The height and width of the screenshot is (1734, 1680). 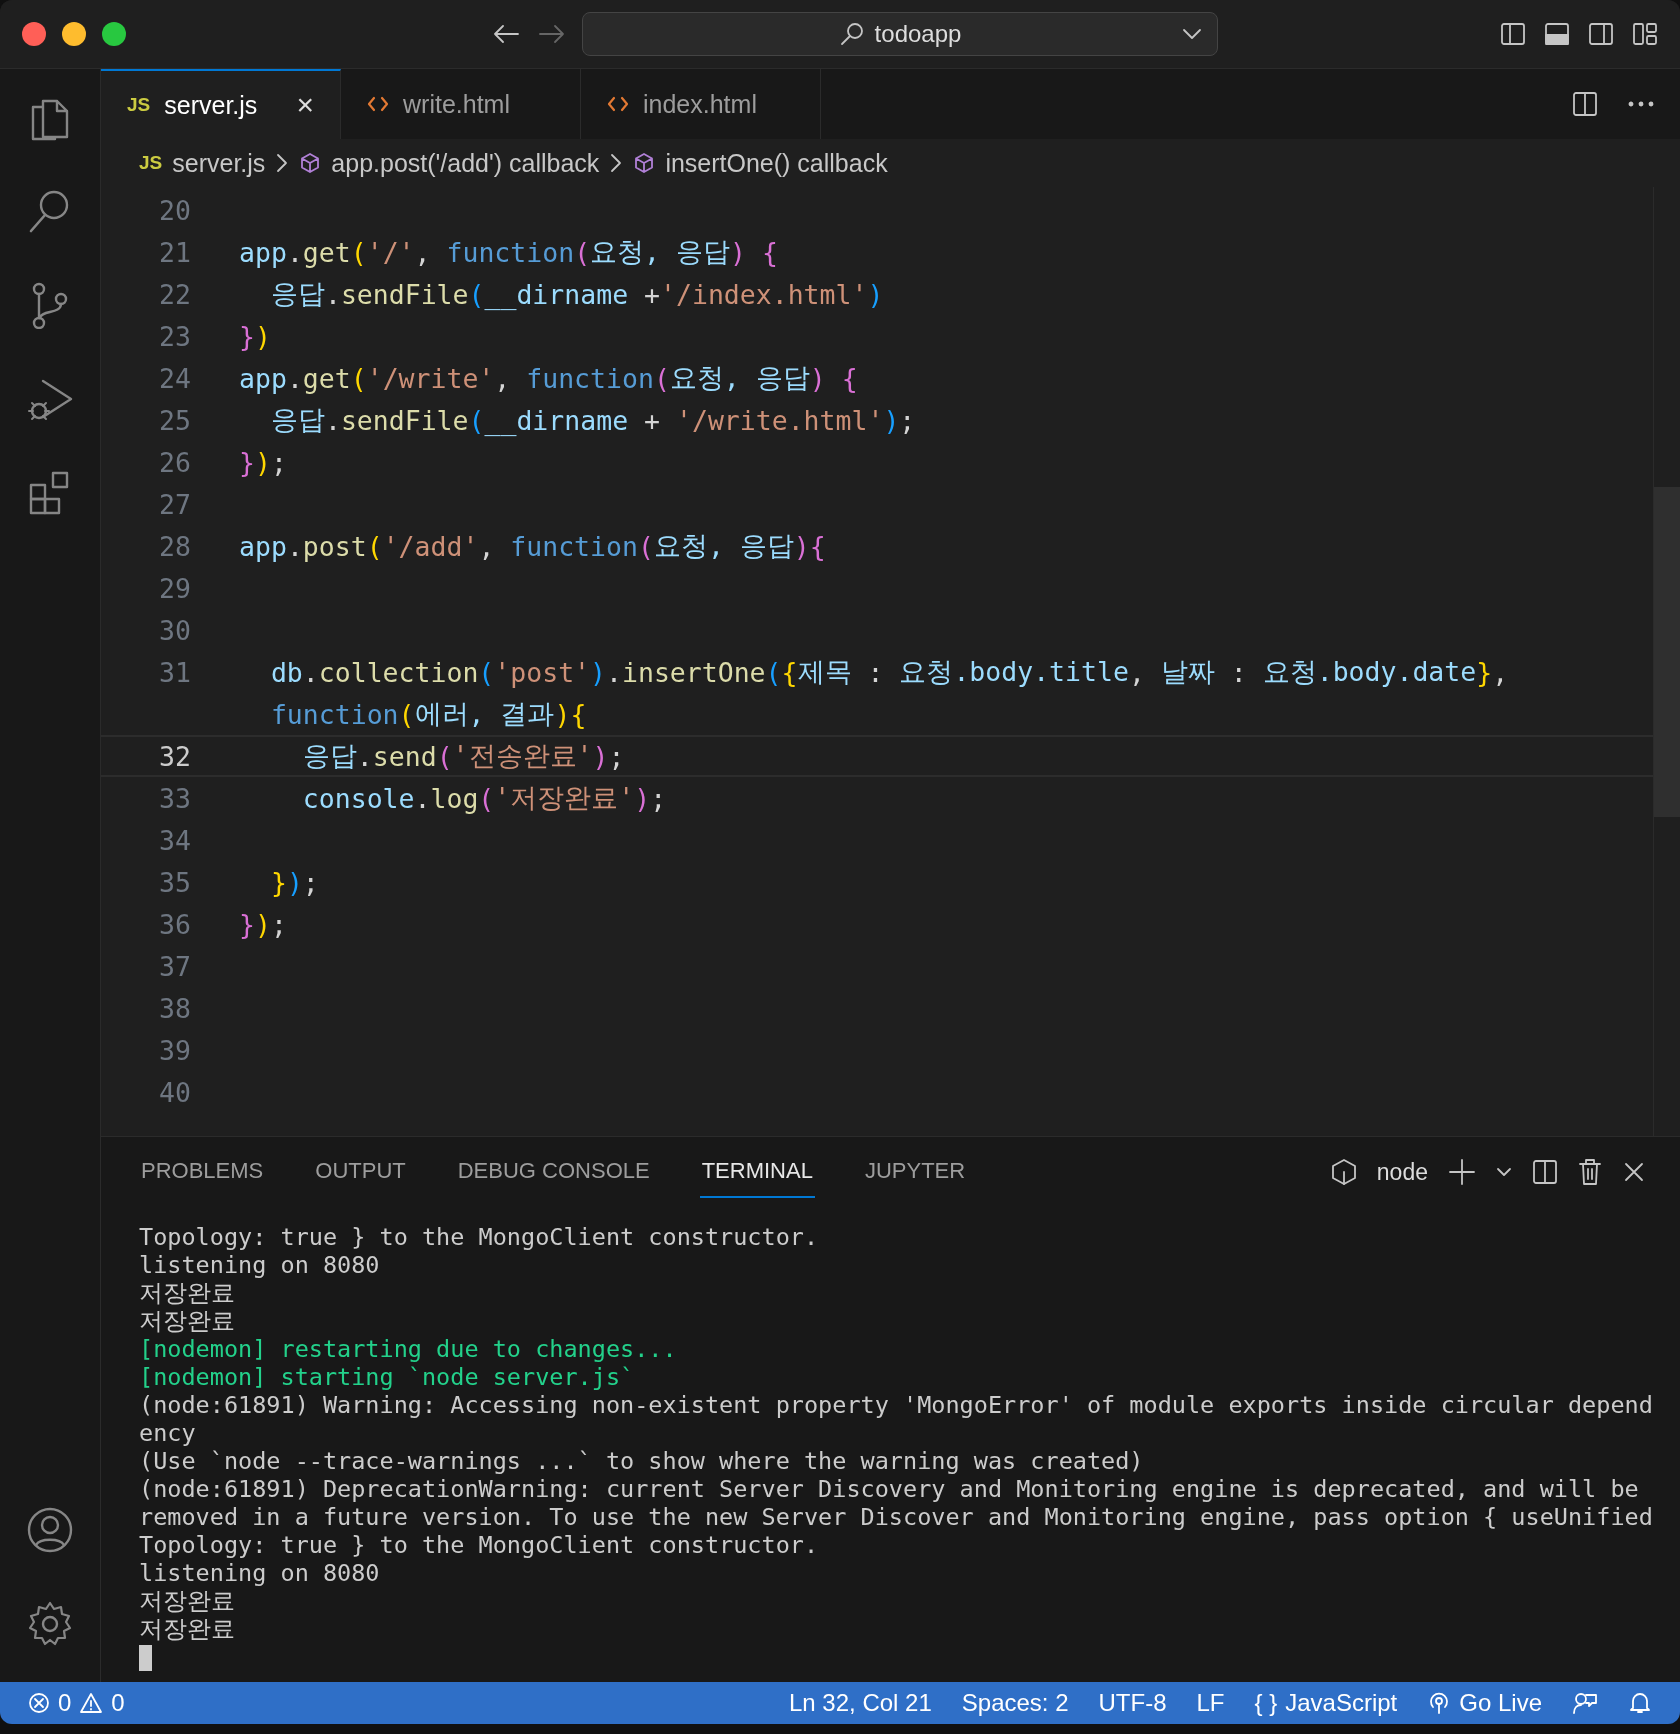 What do you see at coordinates (553, 1172) in the screenshot?
I see `panel-tab: DEBUG CONSOLE` at bounding box center [553, 1172].